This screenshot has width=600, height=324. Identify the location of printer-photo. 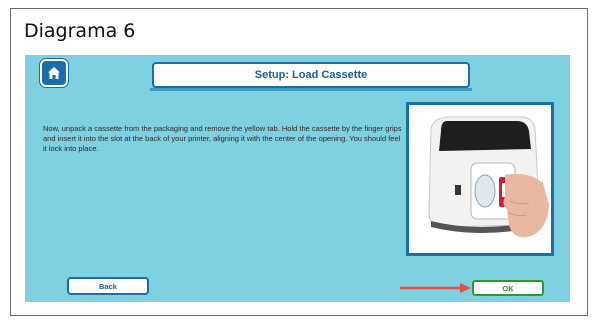
(480, 179).